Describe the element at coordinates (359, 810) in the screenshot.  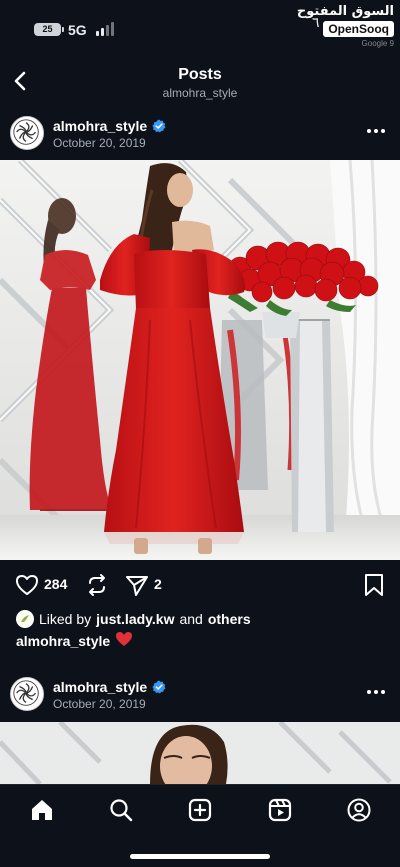
I see `profile-icon` at that location.